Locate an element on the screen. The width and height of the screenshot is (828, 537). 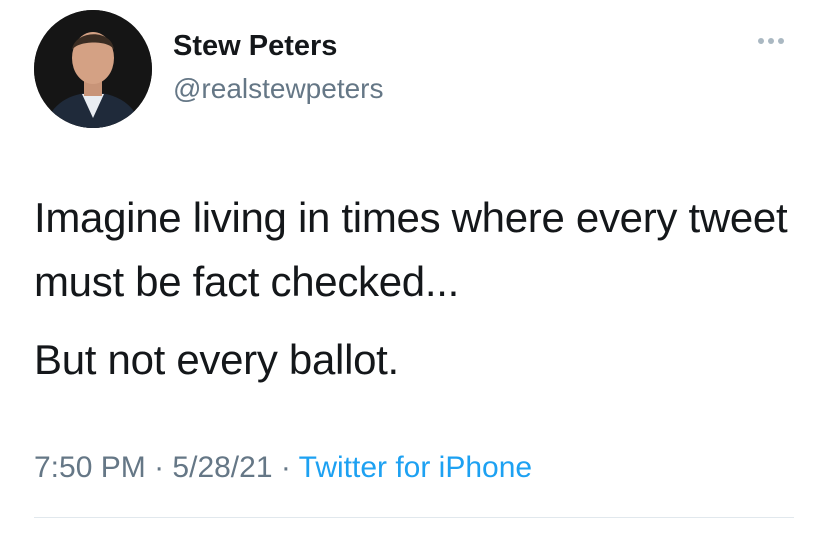
divider is located at coordinates (414, 517).